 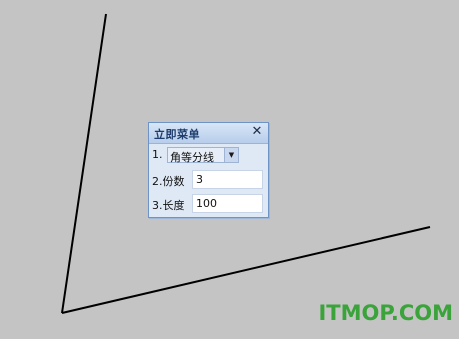 What do you see at coordinates (168, 205) in the screenshot?
I see `row-label-3: 3.长度` at bounding box center [168, 205].